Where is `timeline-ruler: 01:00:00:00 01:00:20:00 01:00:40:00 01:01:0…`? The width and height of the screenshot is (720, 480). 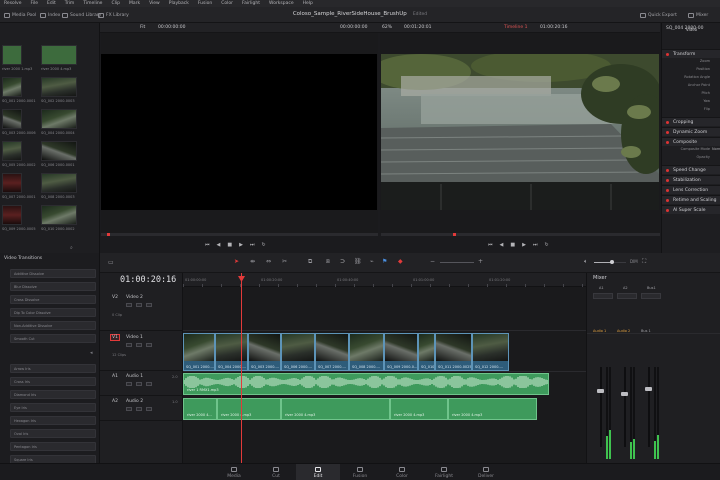
timeline-ruler: 01:00:00:00 01:00:20:00 01:00:40:00 01:01:0… is located at coordinates (384, 280).